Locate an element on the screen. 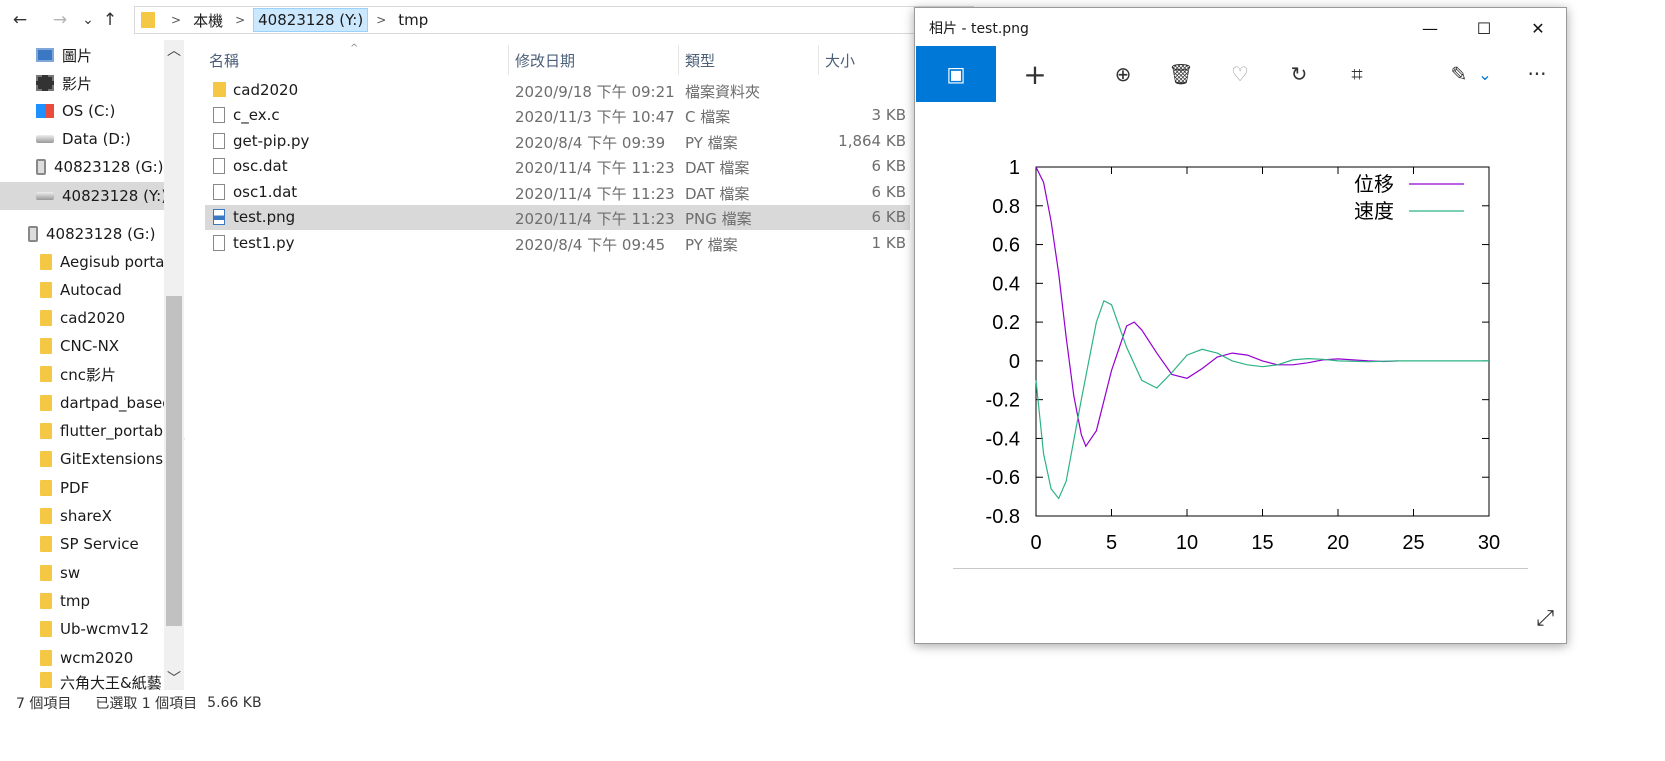  sidebar-item-label: dartpad_based is located at coordinates (116, 403).